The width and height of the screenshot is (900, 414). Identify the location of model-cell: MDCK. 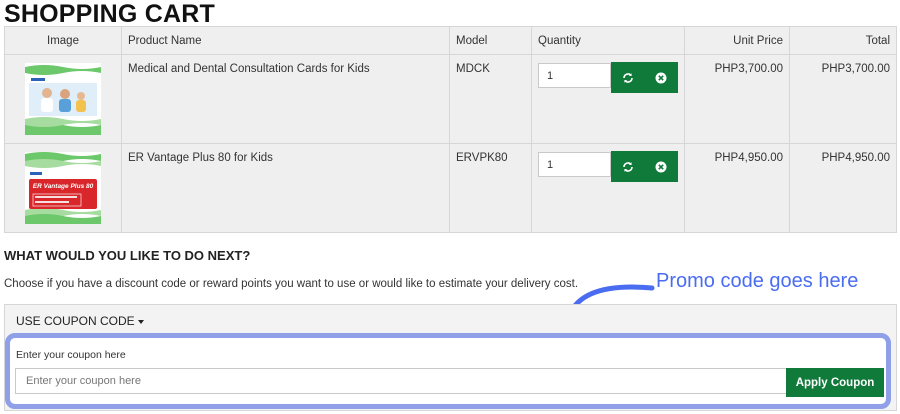
(490, 99).